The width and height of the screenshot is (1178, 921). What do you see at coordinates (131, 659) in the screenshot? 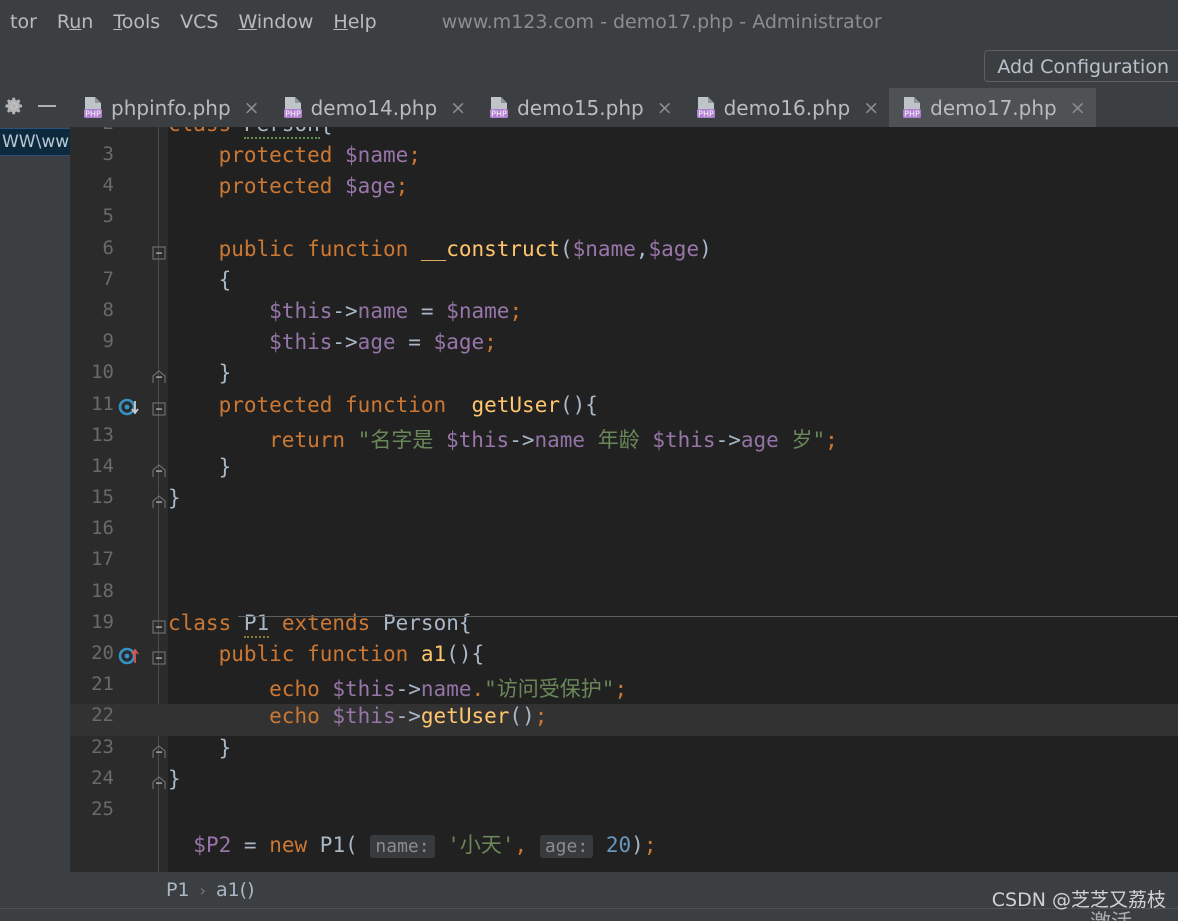
I see `overriding-method-marker` at bounding box center [131, 659].